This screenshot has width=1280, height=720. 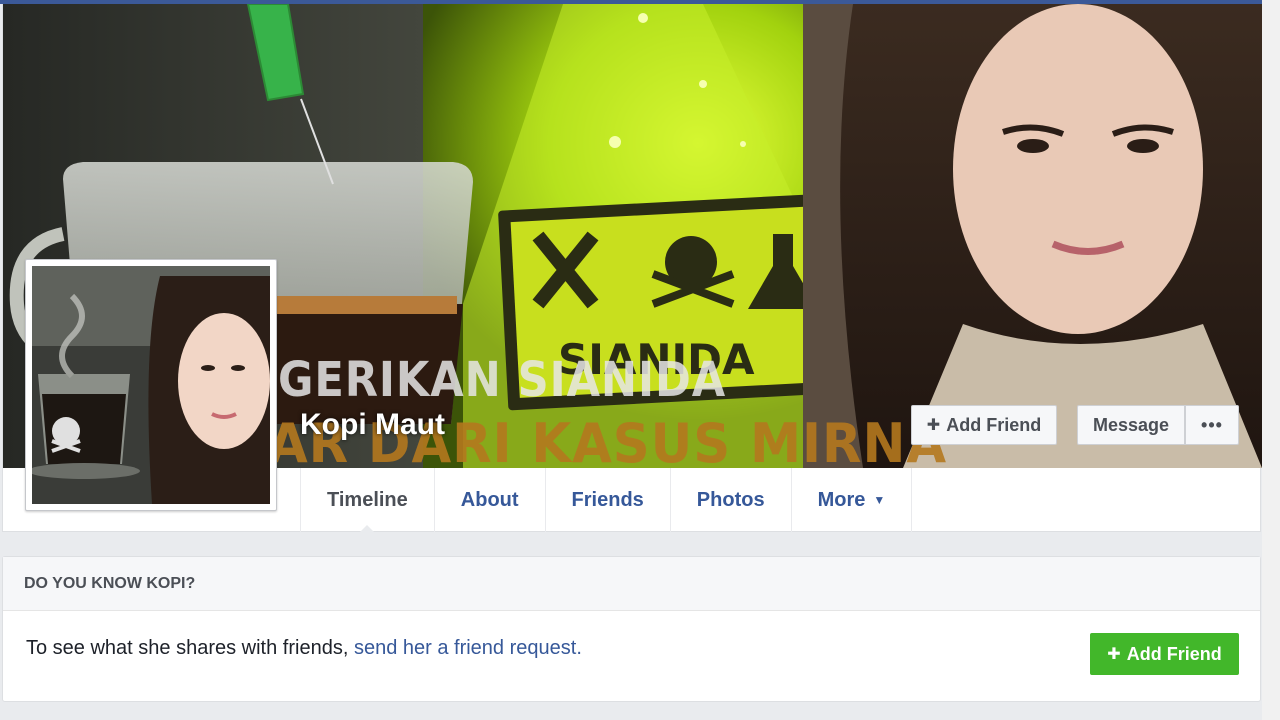 I want to click on tab-friends: Friends, so click(x=608, y=500).